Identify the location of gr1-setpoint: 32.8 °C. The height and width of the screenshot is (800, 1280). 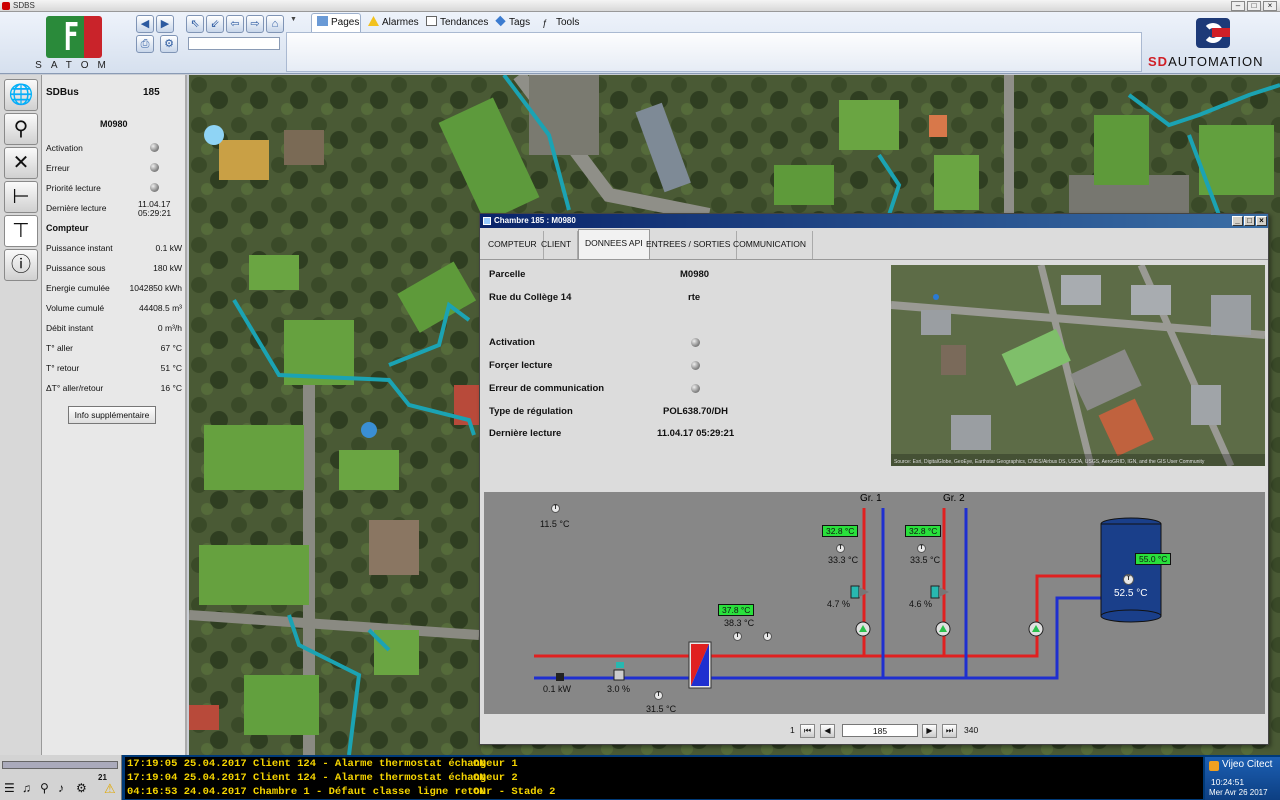
(840, 531).